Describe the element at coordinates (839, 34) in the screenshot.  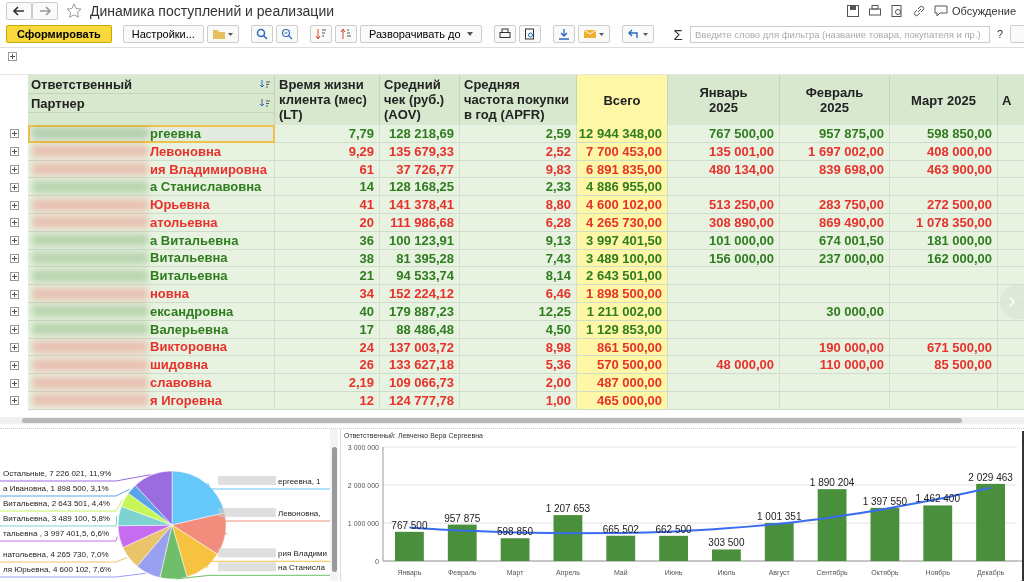
I see `filter-field: Введите слово для фильтра (название товара, покупателя и пр.)` at that location.